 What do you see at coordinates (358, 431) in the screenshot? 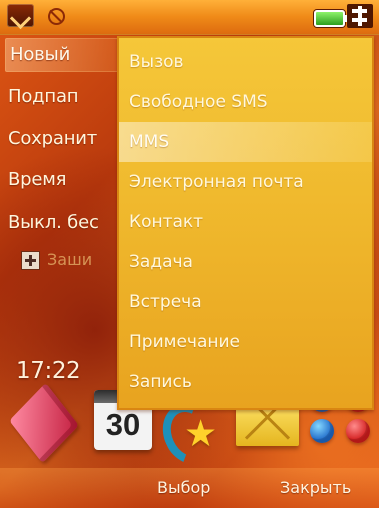
I see `red-dot-icon` at bounding box center [358, 431].